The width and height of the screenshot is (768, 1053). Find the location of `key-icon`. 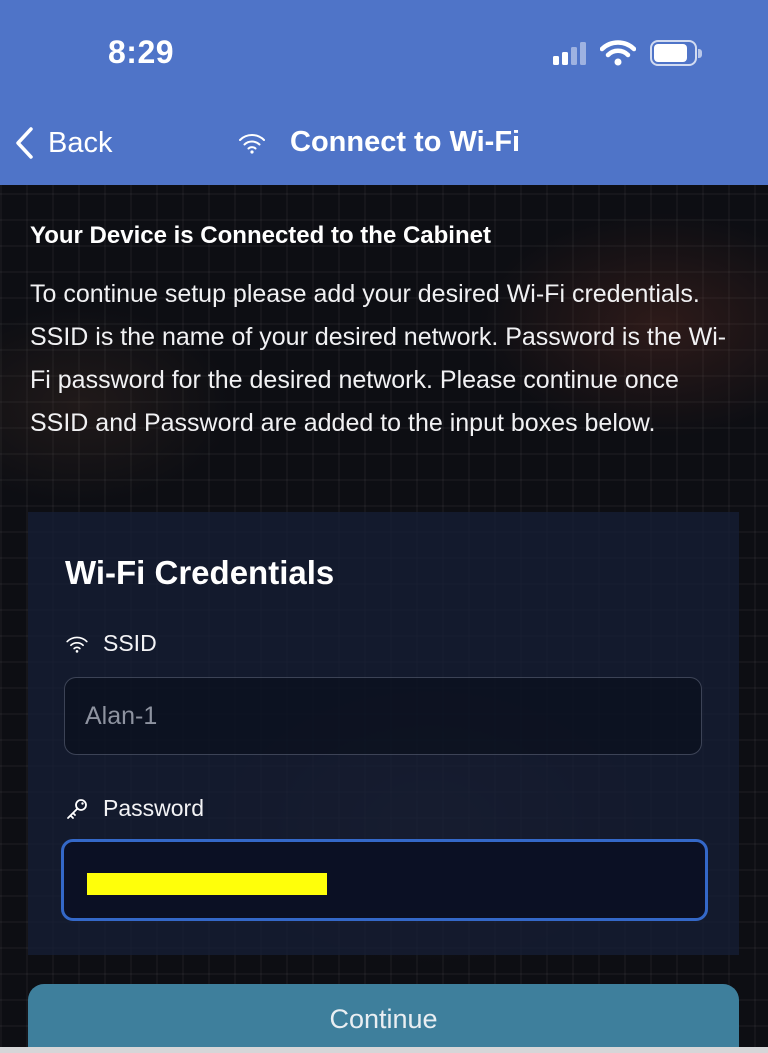

key-icon is located at coordinates (77, 808).